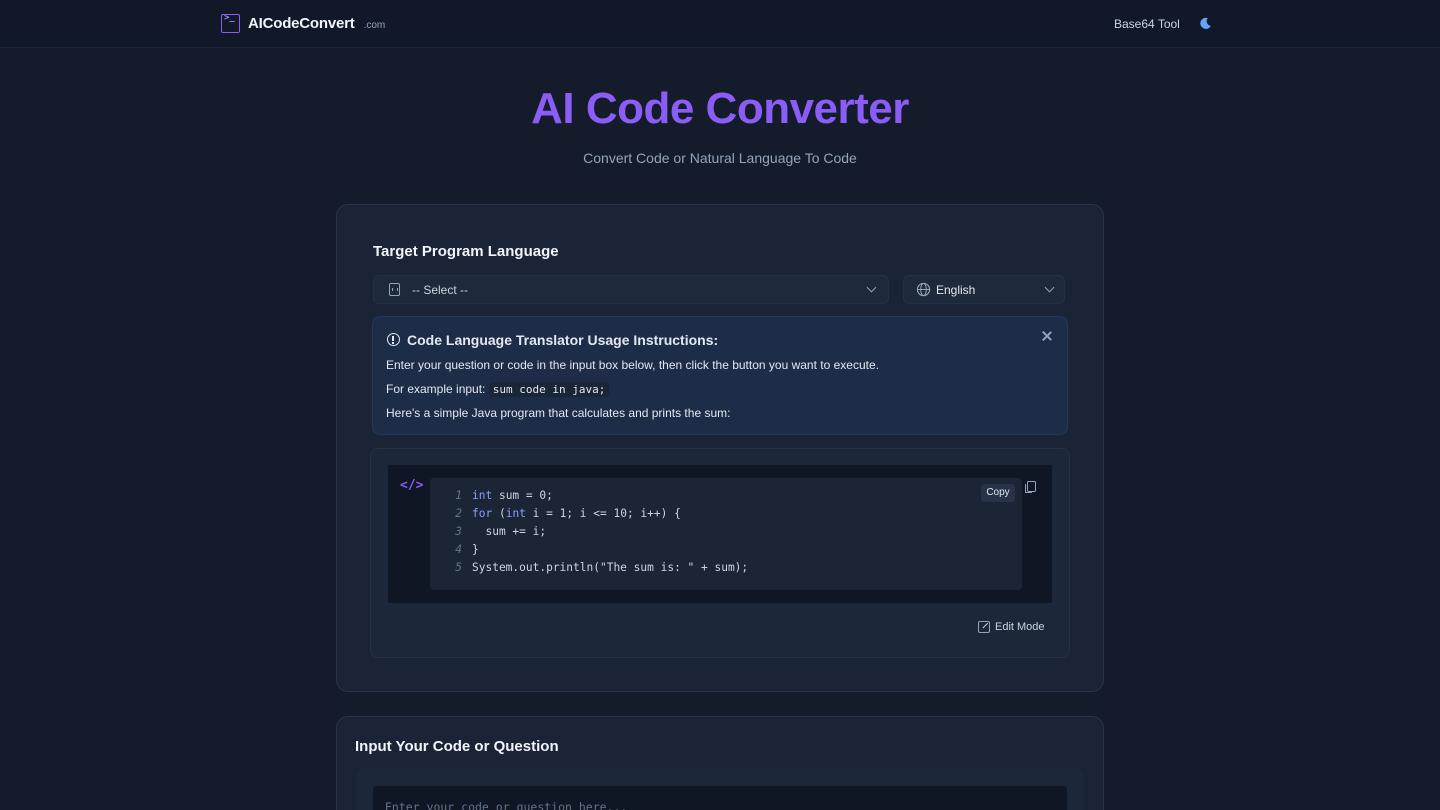 This screenshot has height=810, width=1440. Describe the element at coordinates (393, 339) in the screenshot. I see `info-icon` at that location.